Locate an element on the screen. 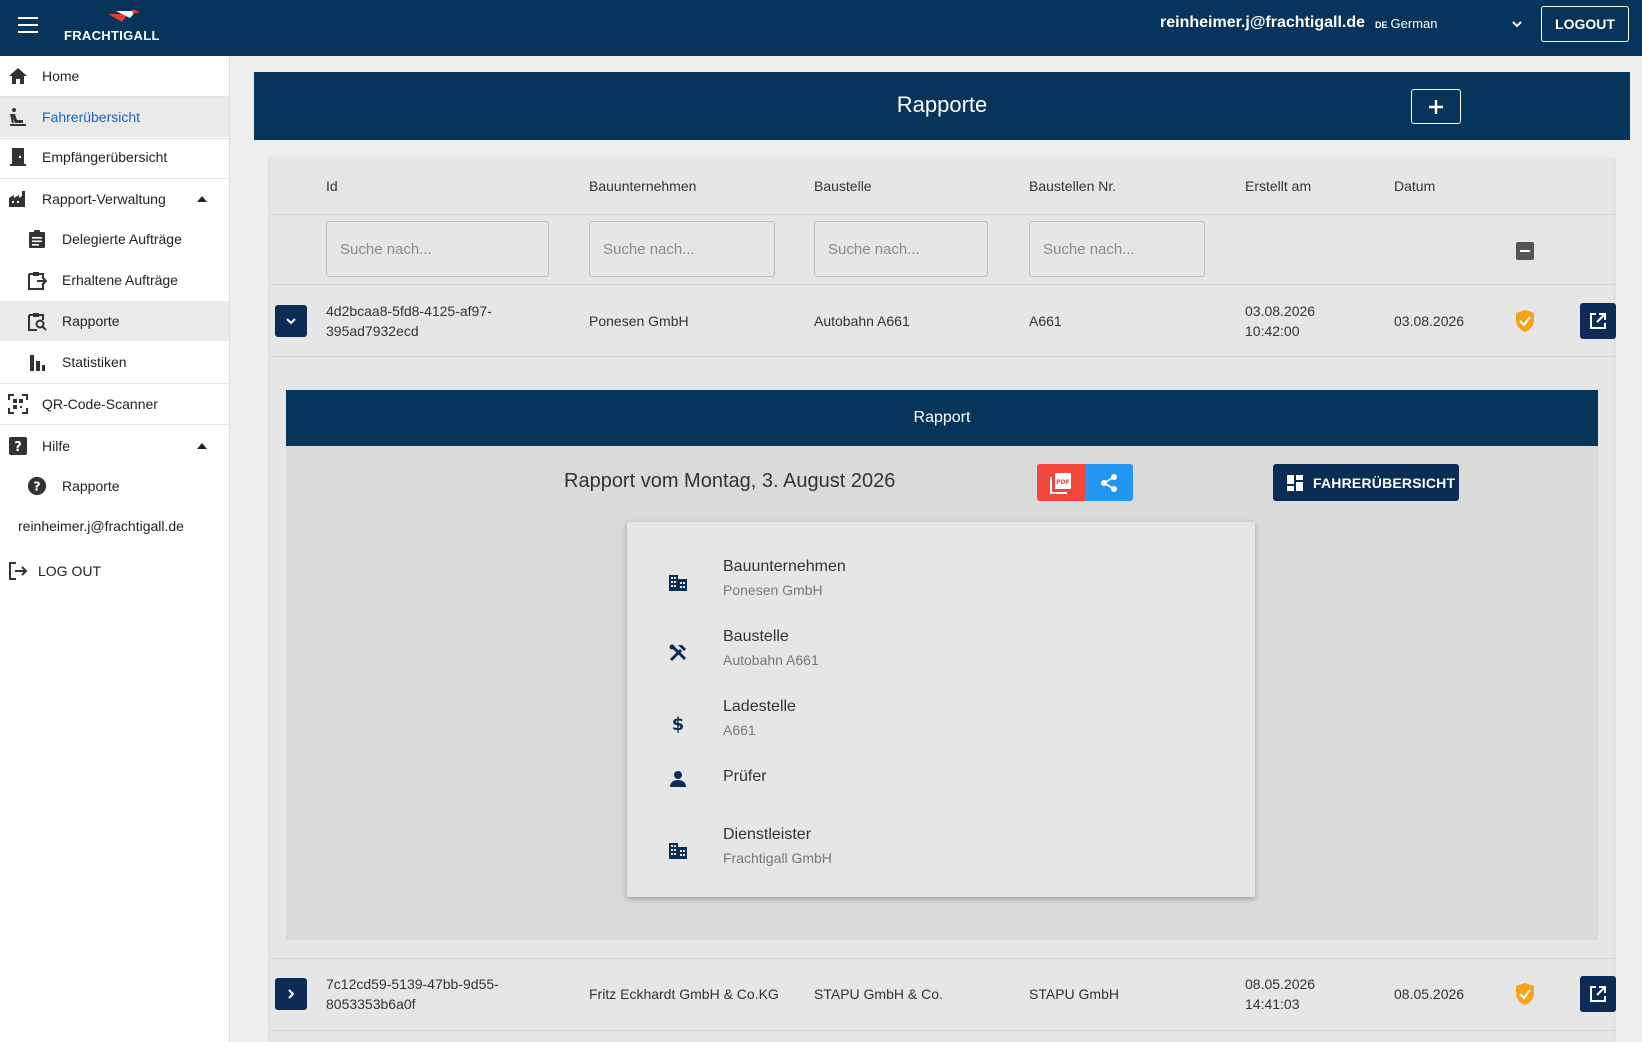 Image resolution: width=1642 pixels, height=1042 pixels. sidebar-item-statistiken: Statistiken is located at coordinates (114, 362).